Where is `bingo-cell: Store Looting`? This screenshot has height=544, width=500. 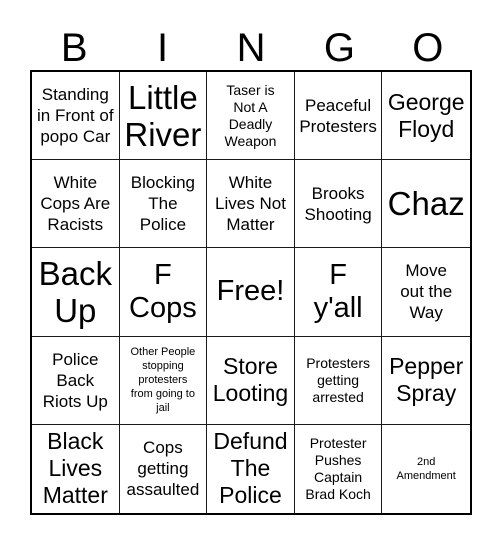 bingo-cell: Store Looting is located at coordinates (251, 380).